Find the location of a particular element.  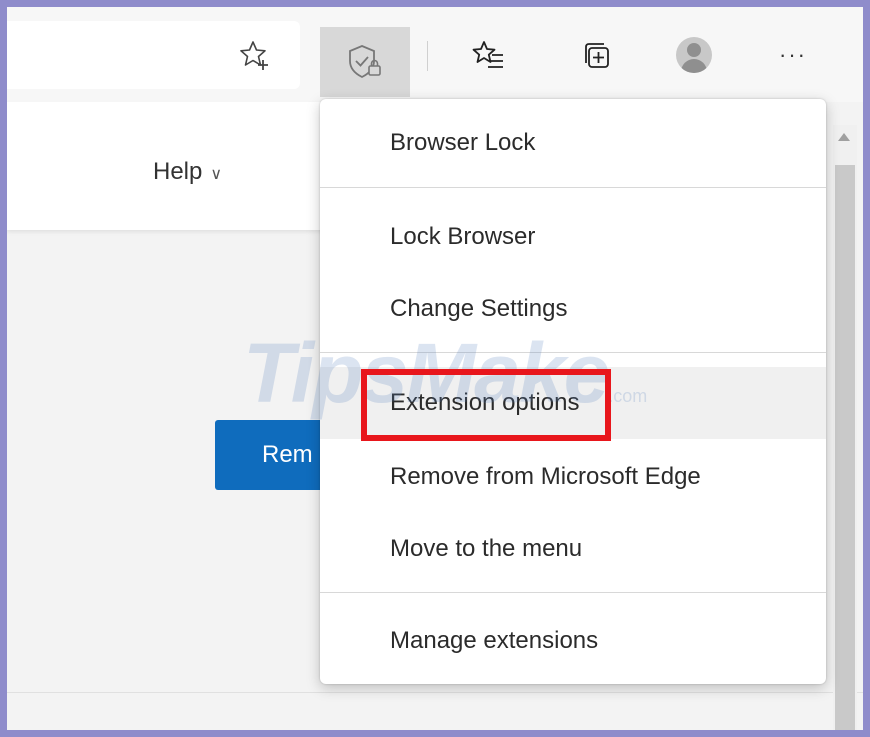

help-label: Help is located at coordinates (178, 171).